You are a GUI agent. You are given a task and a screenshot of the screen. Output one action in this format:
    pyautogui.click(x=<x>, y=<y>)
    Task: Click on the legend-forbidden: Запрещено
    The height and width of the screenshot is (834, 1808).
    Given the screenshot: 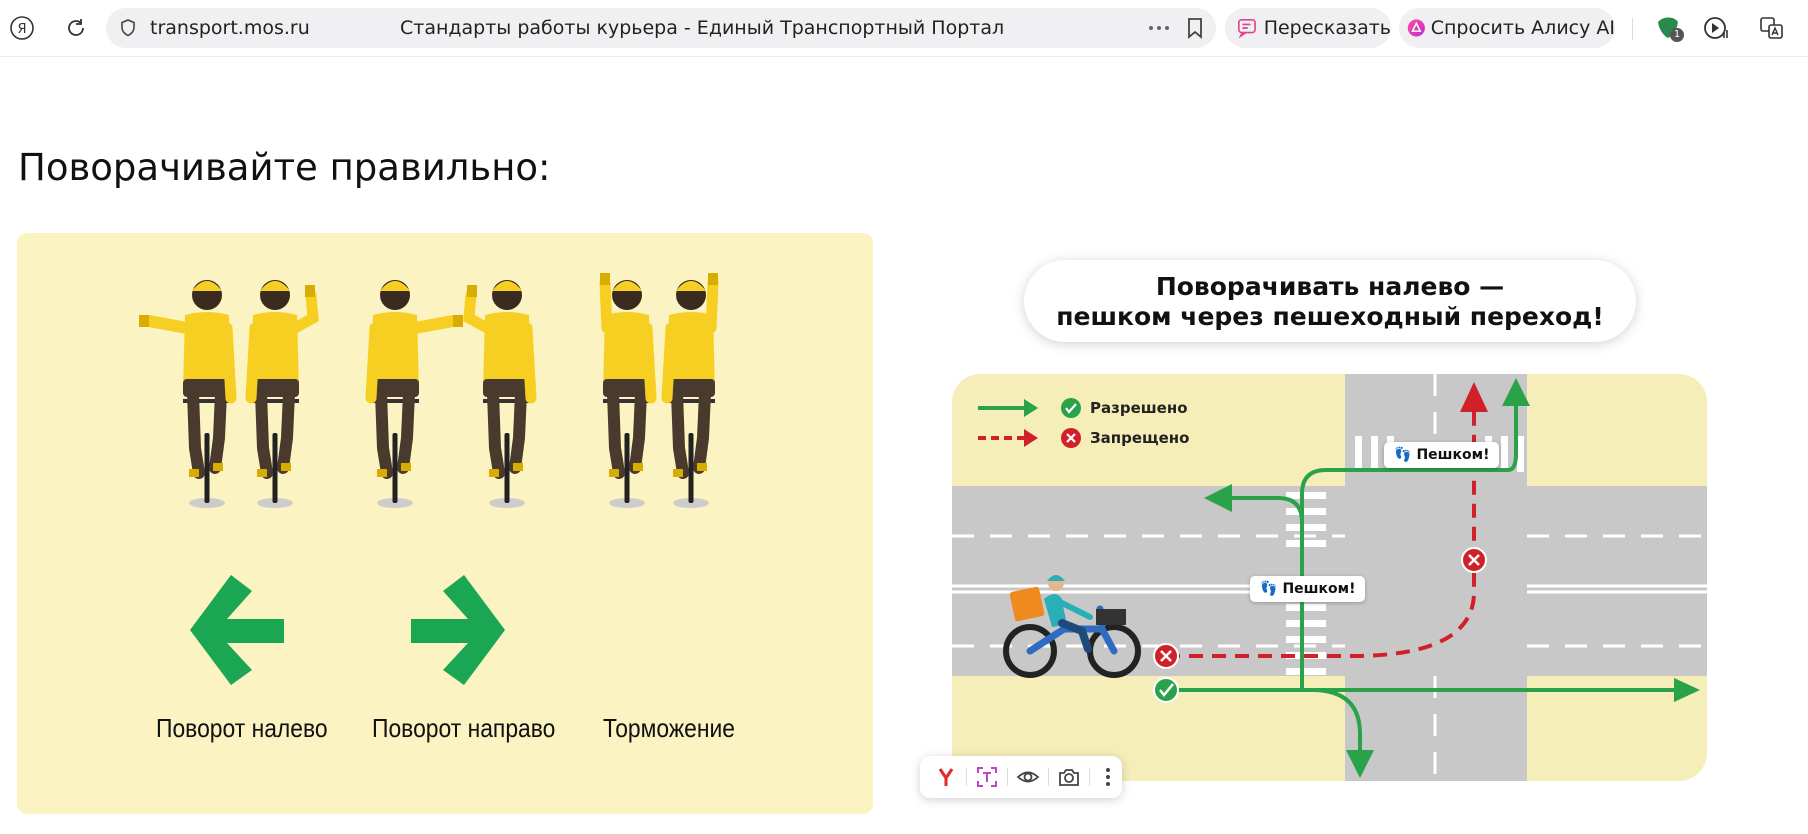 What is the action you would take?
    pyautogui.click(x=1140, y=438)
    